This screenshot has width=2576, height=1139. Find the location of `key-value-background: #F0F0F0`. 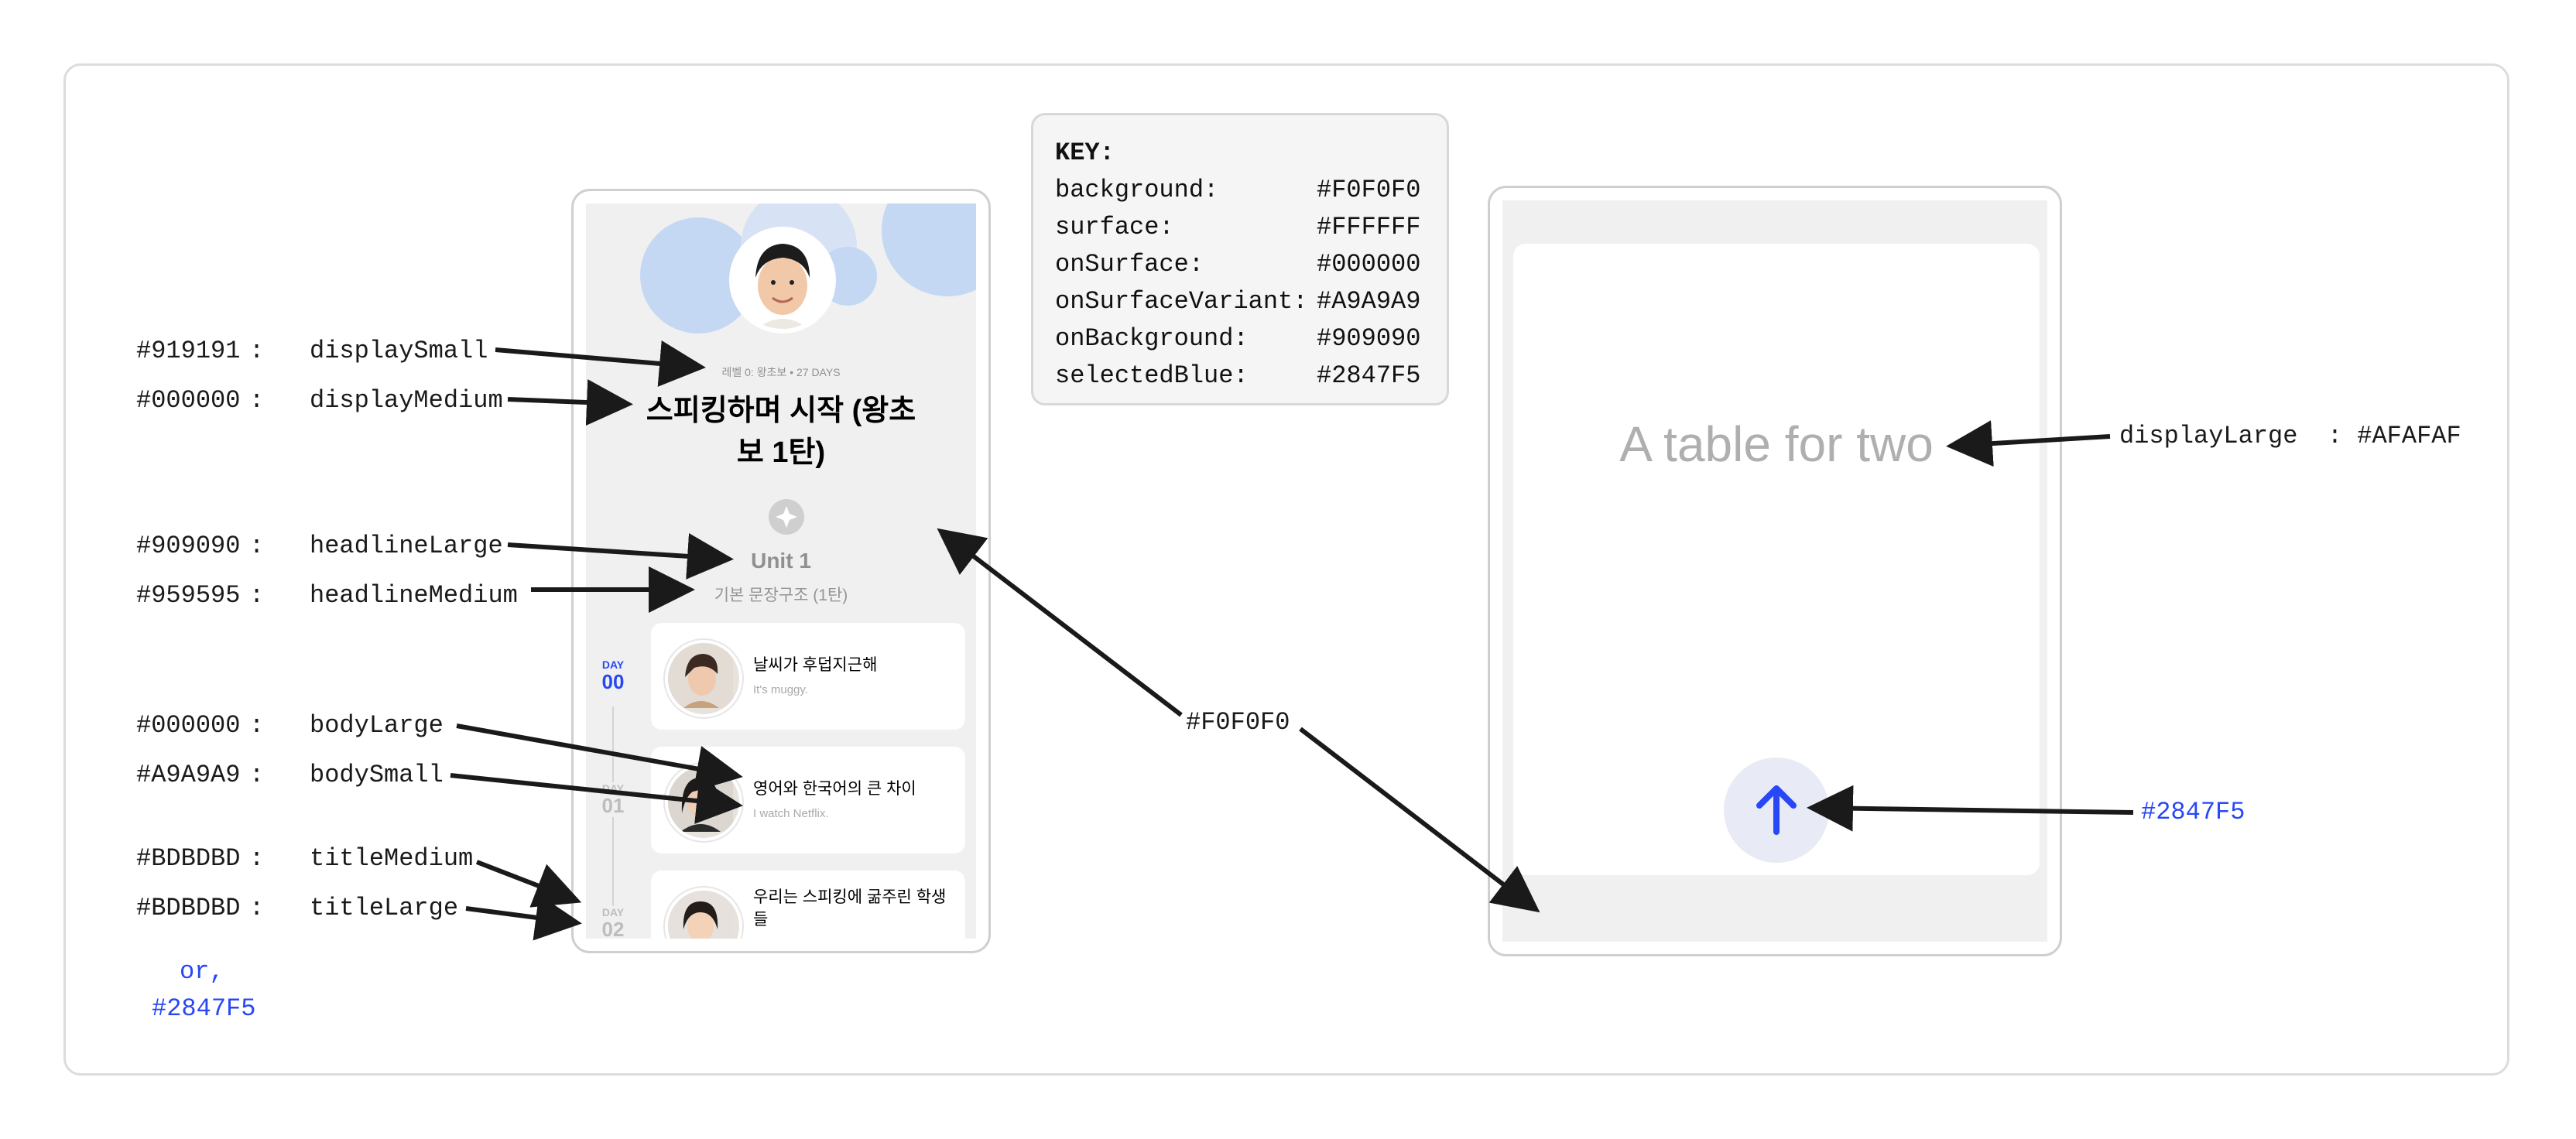

key-value-background: #F0F0F0 is located at coordinates (1369, 190).